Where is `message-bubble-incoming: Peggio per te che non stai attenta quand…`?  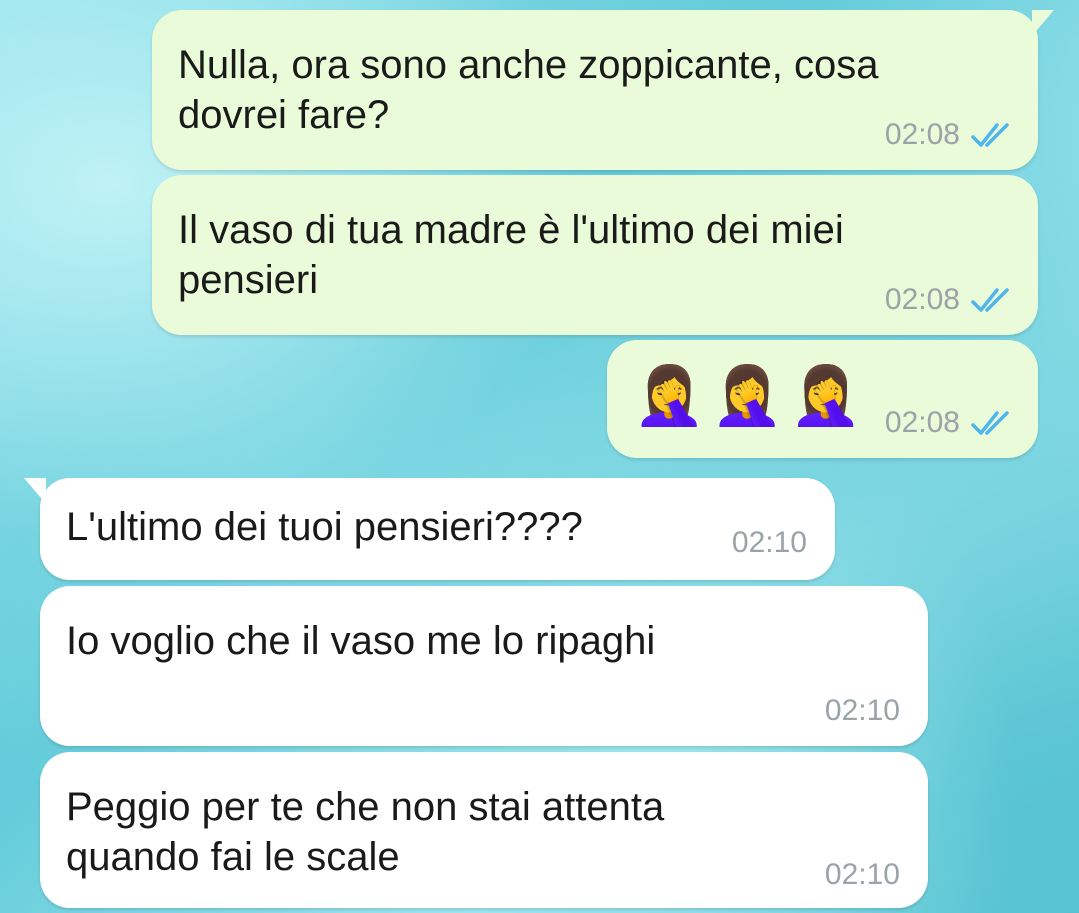
message-bubble-incoming: Peggio per te che non stai attenta quand… is located at coordinates (484, 830).